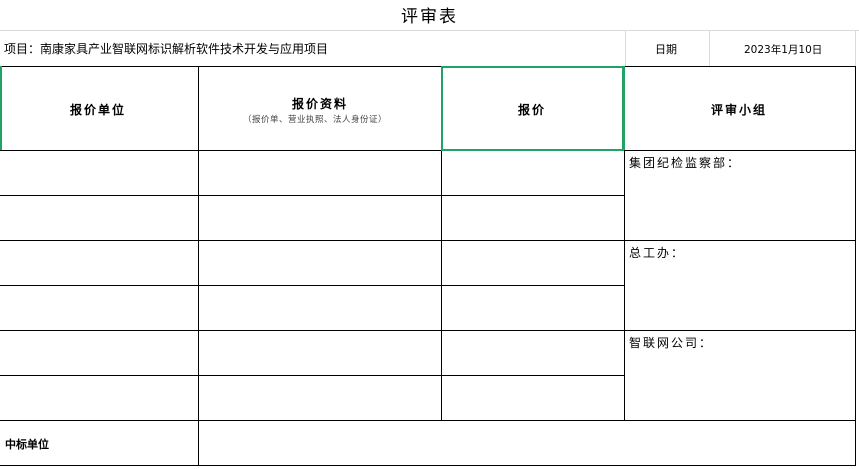 The image size is (859, 469). Describe the element at coordinates (166, 48) in the screenshot. I see `project-name: 项目：南康家具产业智联网标识解析软件技术开发与应用项目` at that location.